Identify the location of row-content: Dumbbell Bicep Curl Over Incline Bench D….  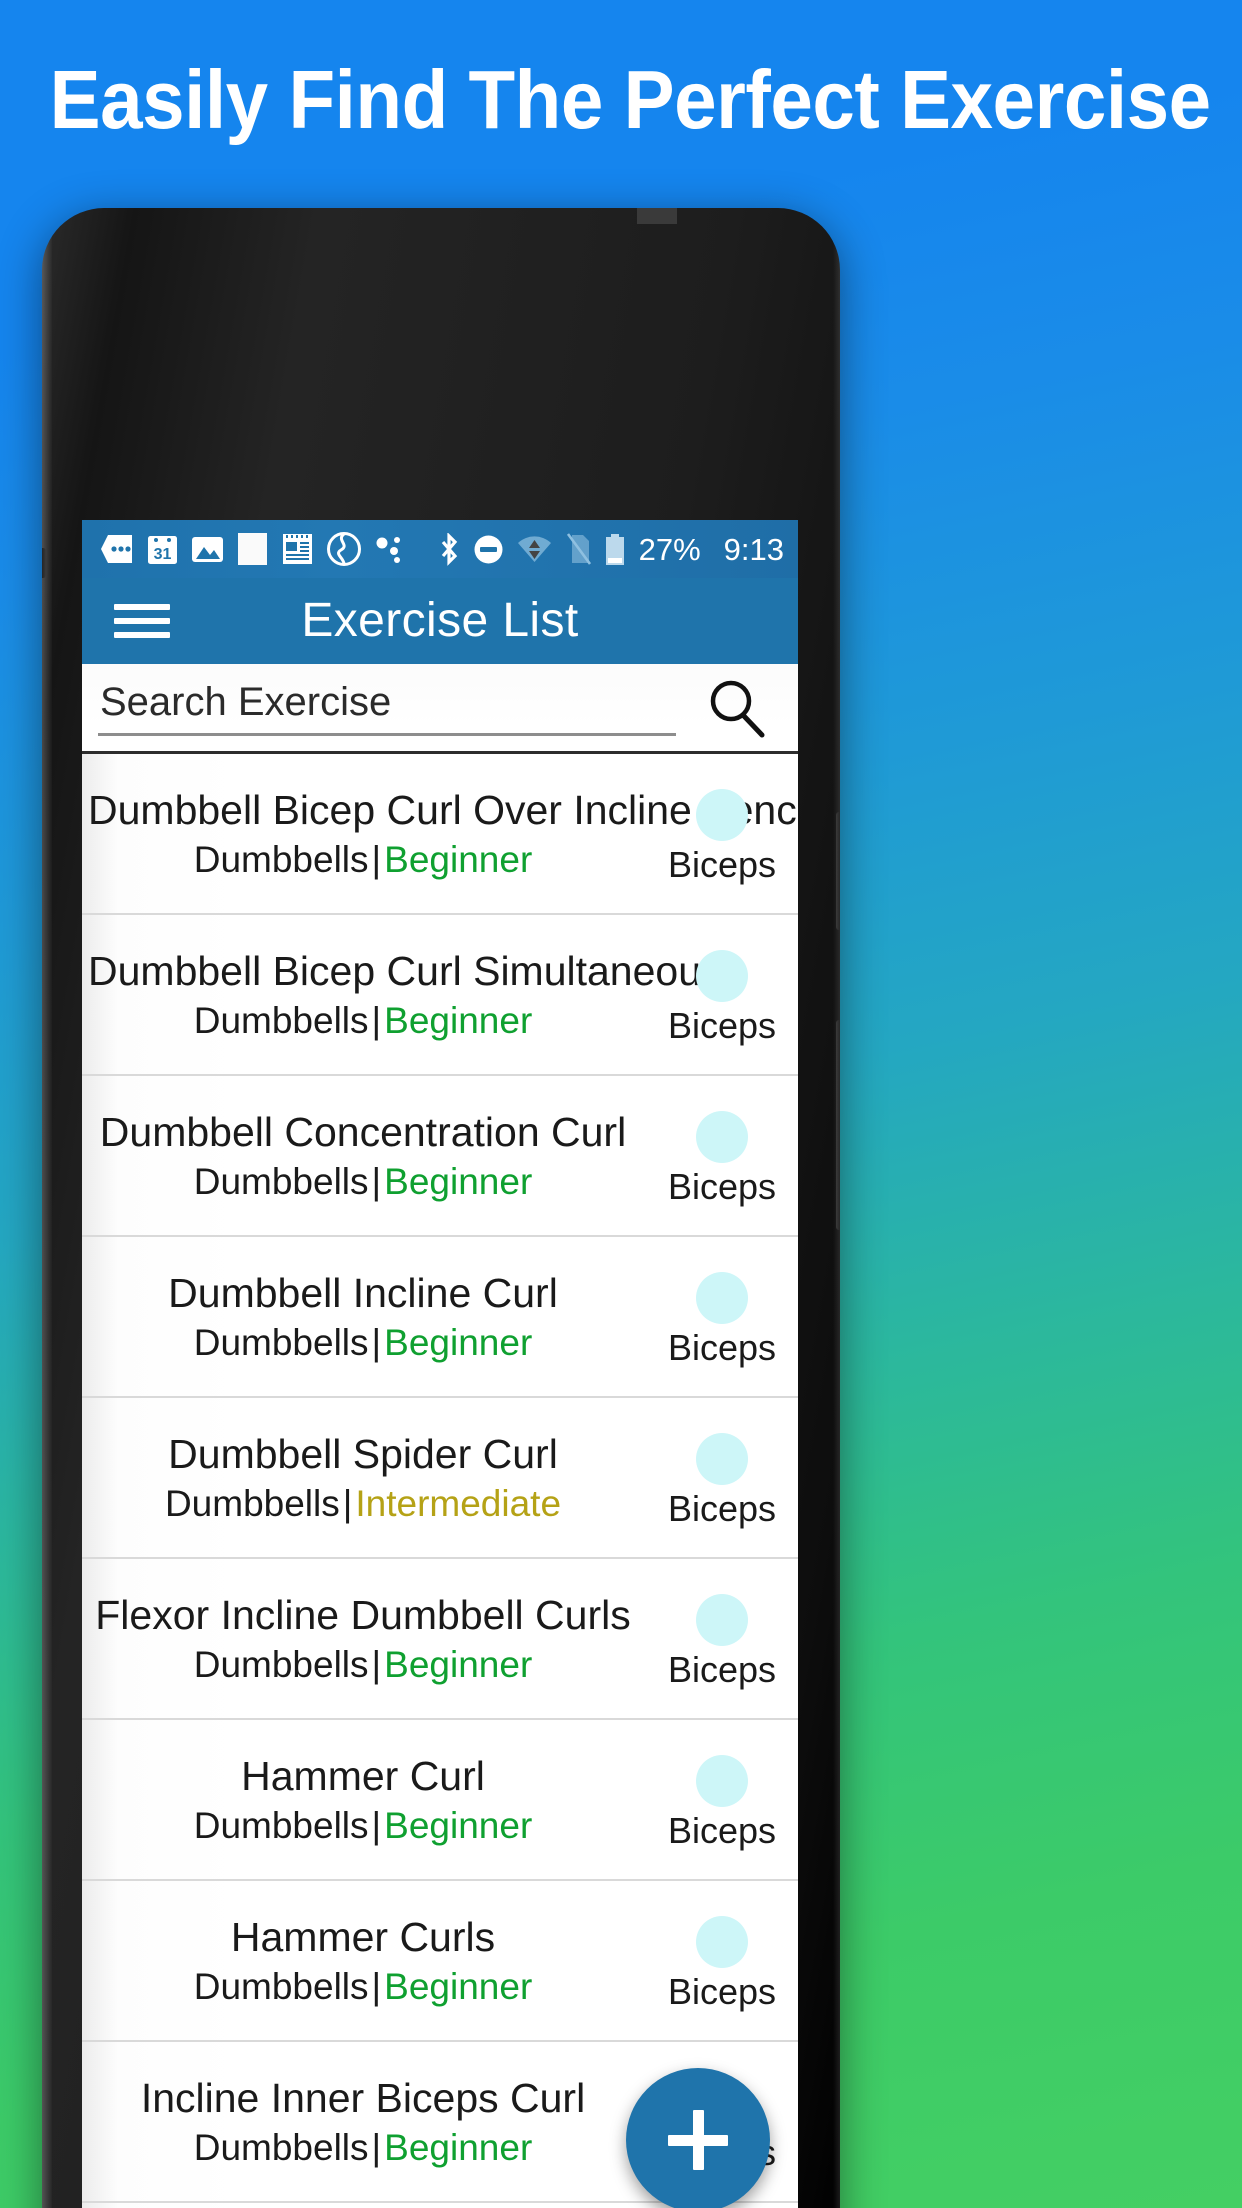
(440, 834).